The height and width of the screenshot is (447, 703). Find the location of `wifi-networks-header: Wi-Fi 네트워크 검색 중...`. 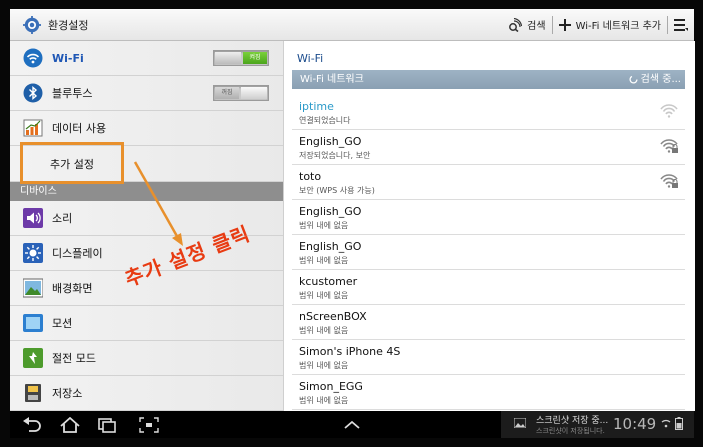

wifi-networks-header: Wi-Fi 네트워크 검색 중... is located at coordinates (488, 79).